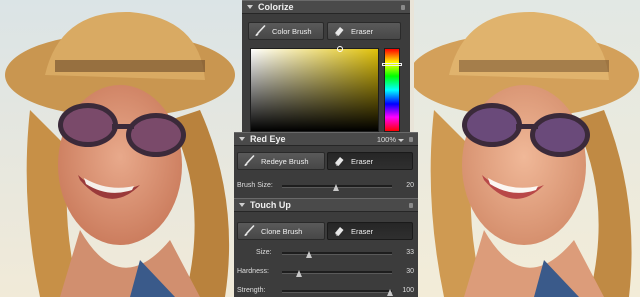 This screenshot has width=640, height=297. Describe the element at coordinates (314, 89) in the screenshot. I see `saturation-value-picker` at that location.